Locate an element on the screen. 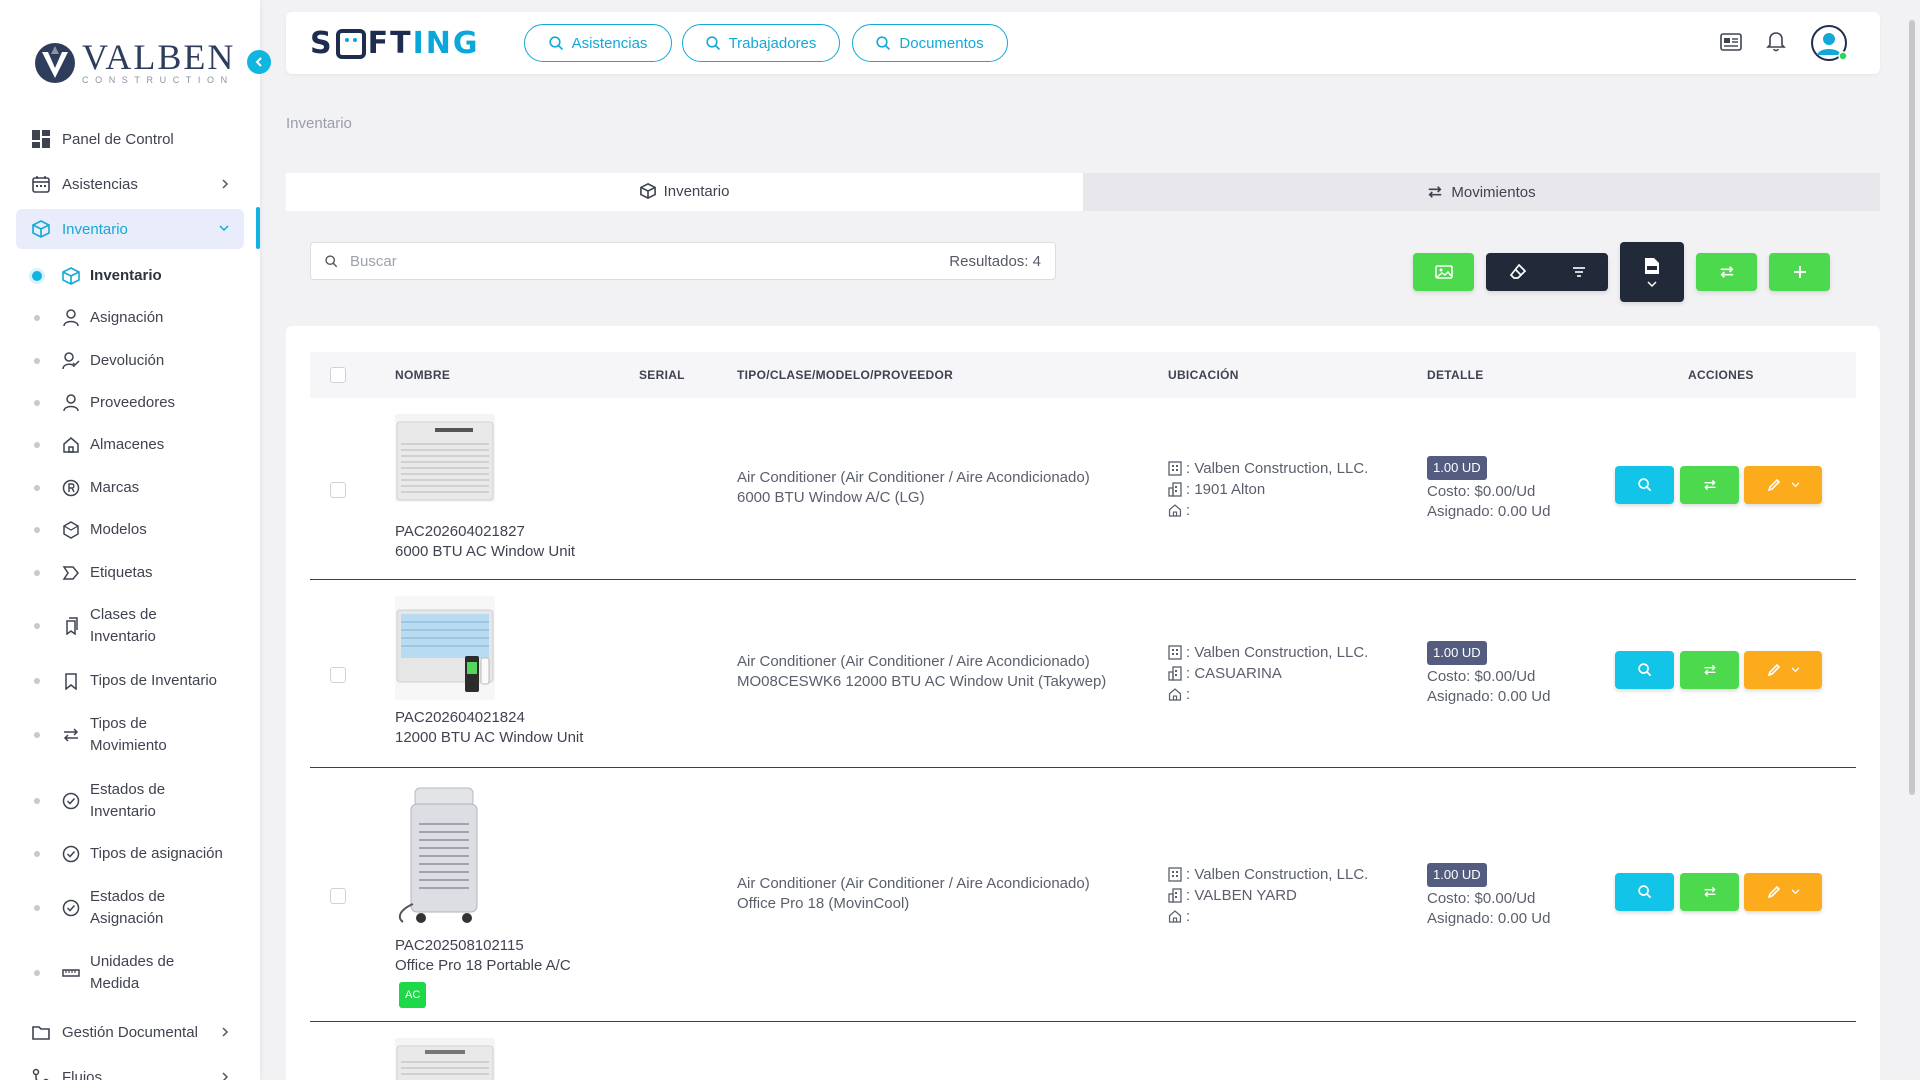  quick-asistencias-button: Asistencias is located at coordinates (598, 43).